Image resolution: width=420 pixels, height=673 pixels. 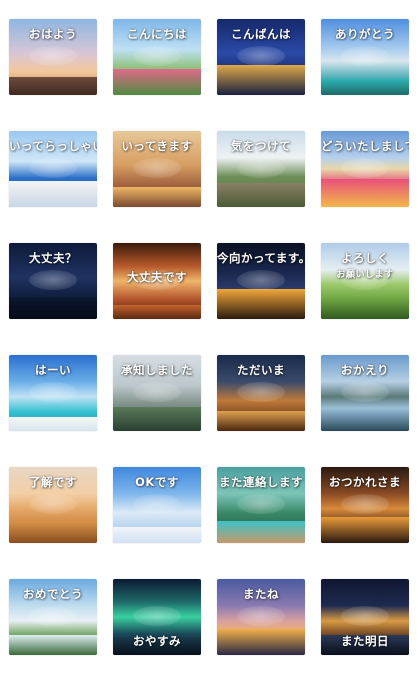 I want to click on sticker-caption: ただいま, so click(x=261, y=370).